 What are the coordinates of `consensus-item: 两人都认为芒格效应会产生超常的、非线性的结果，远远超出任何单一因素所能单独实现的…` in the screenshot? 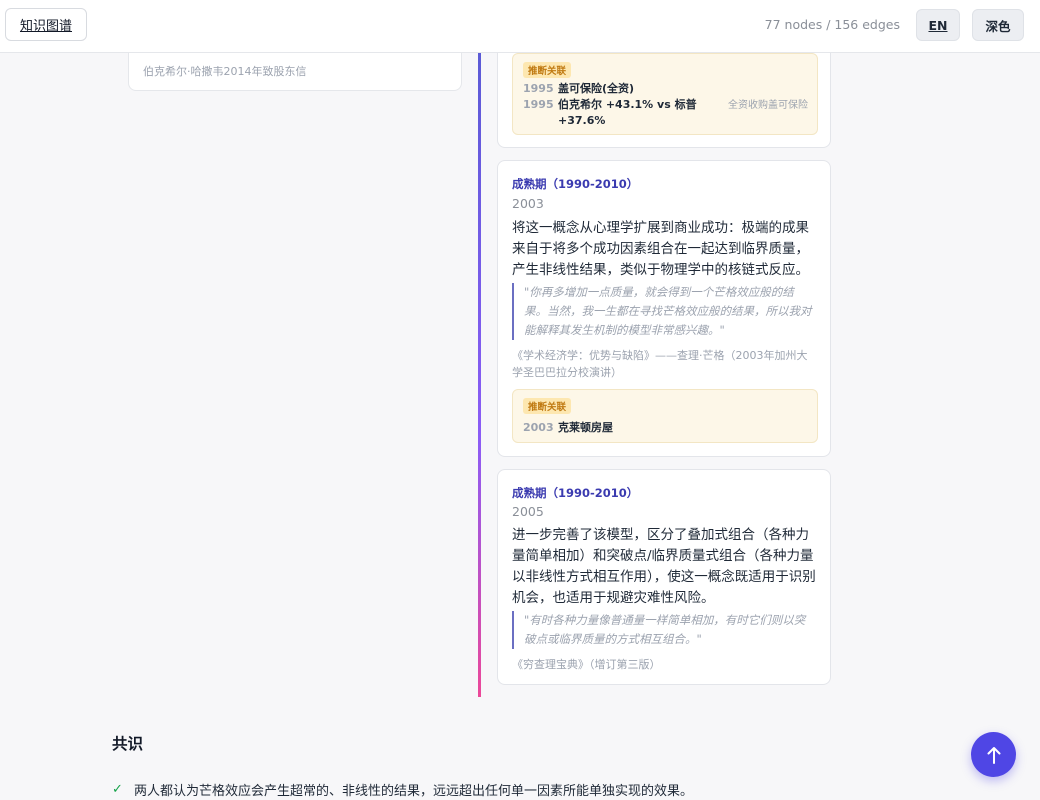 It's located at (414, 791).